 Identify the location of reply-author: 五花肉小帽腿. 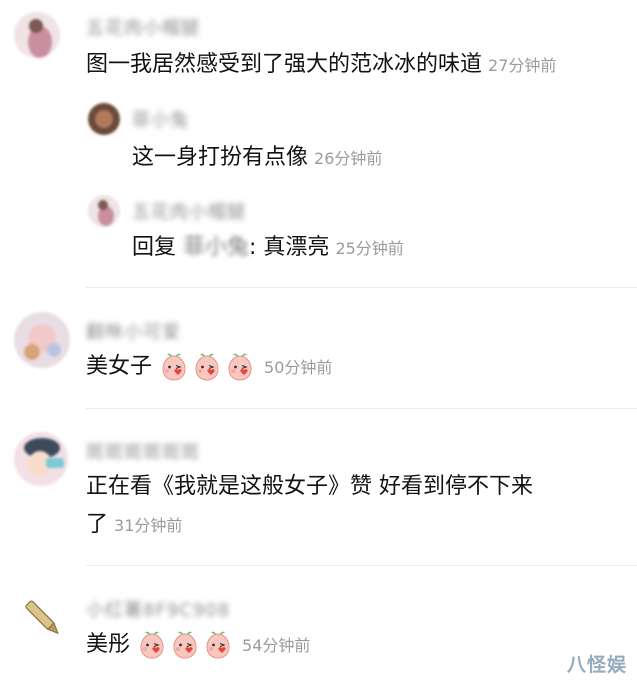
(189, 211).